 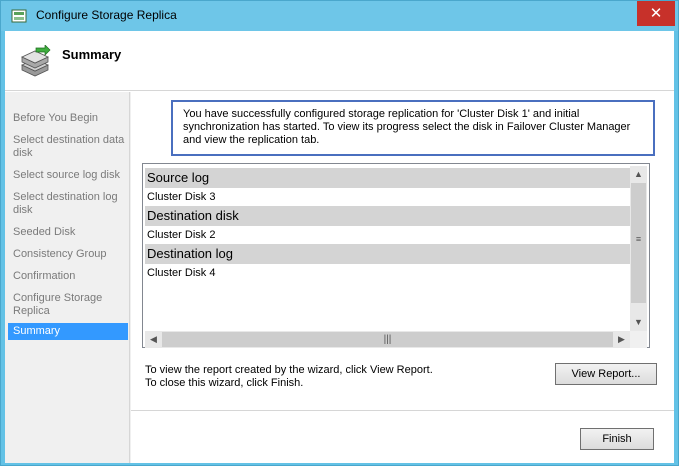 What do you see at coordinates (638, 322) in the screenshot?
I see `scroll-down-arrow-icon: ▼` at bounding box center [638, 322].